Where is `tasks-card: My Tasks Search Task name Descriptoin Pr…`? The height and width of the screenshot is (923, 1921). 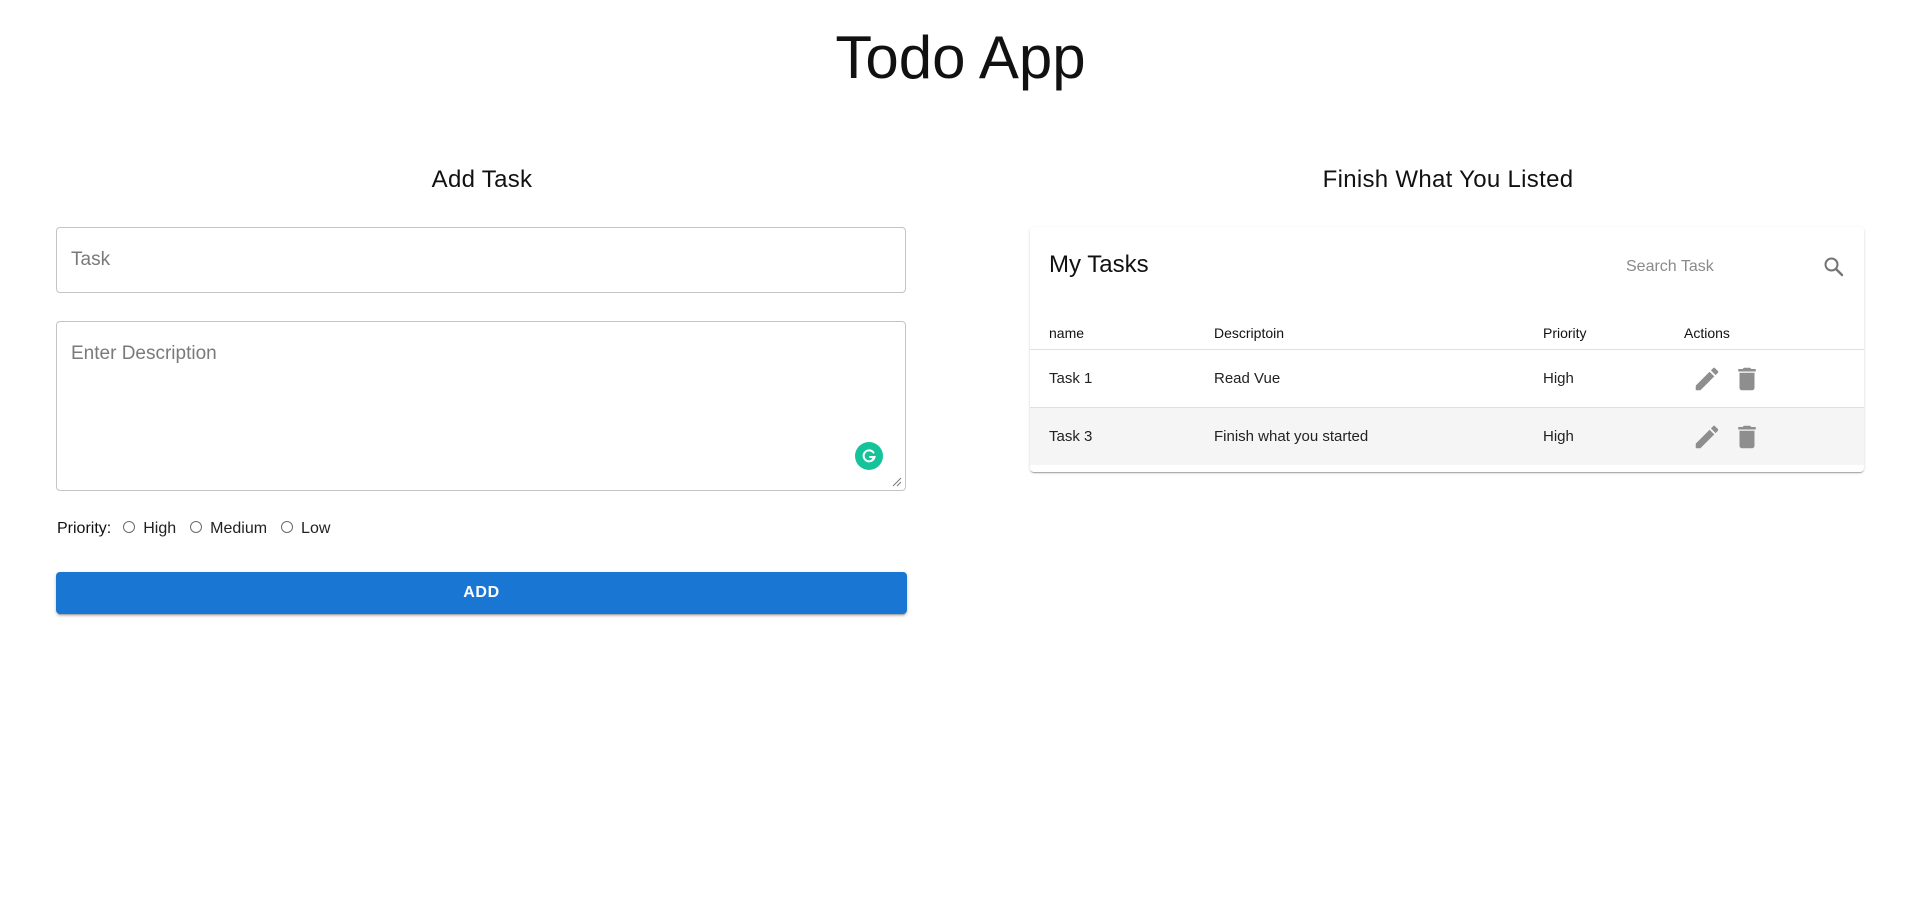
tasks-card: My Tasks Search Task name Descriptoin Pr… is located at coordinates (1447, 349).